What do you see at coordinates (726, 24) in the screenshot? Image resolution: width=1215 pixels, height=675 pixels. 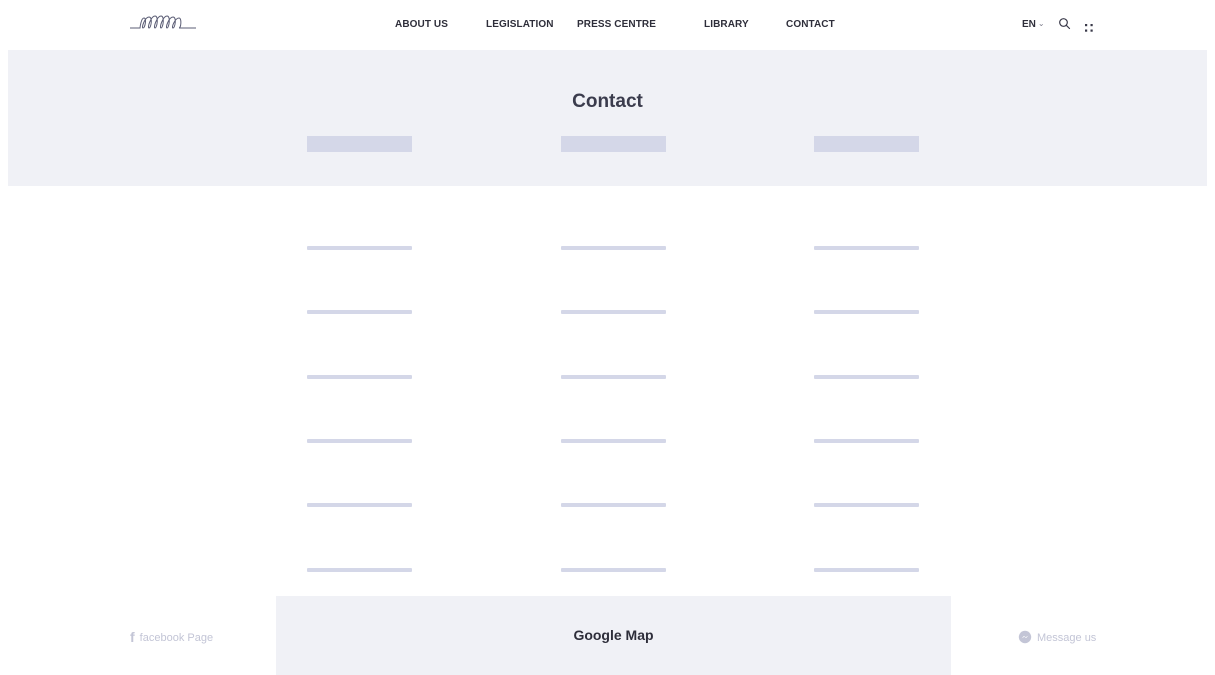 I see `nav-library: LIBRARY` at bounding box center [726, 24].